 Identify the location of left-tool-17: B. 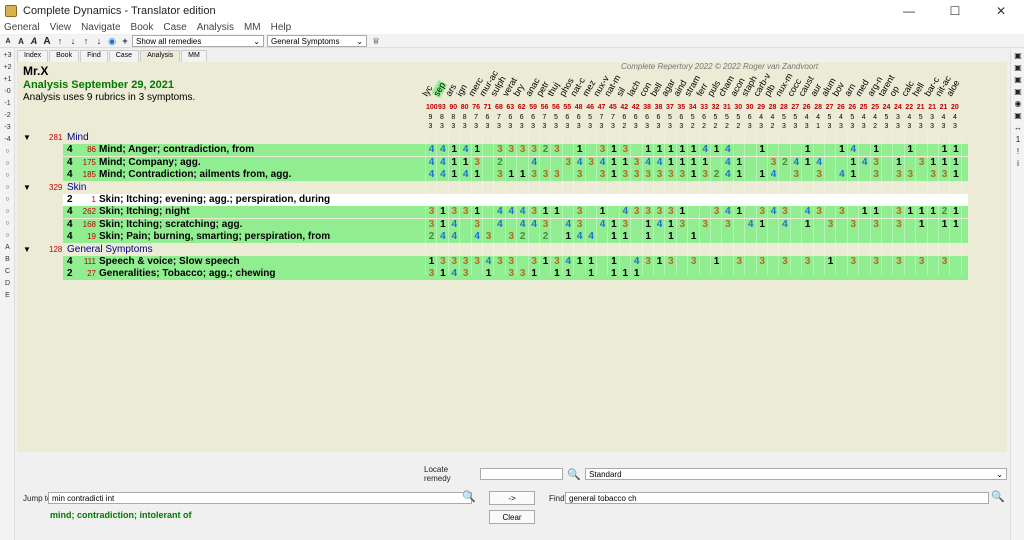
(7, 259).